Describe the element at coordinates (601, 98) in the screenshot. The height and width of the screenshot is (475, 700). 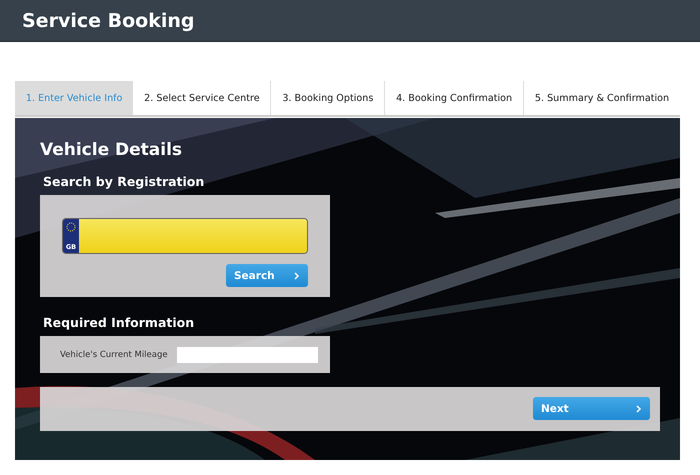
I see `step-tab: 5. Summary & Confirmation` at that location.